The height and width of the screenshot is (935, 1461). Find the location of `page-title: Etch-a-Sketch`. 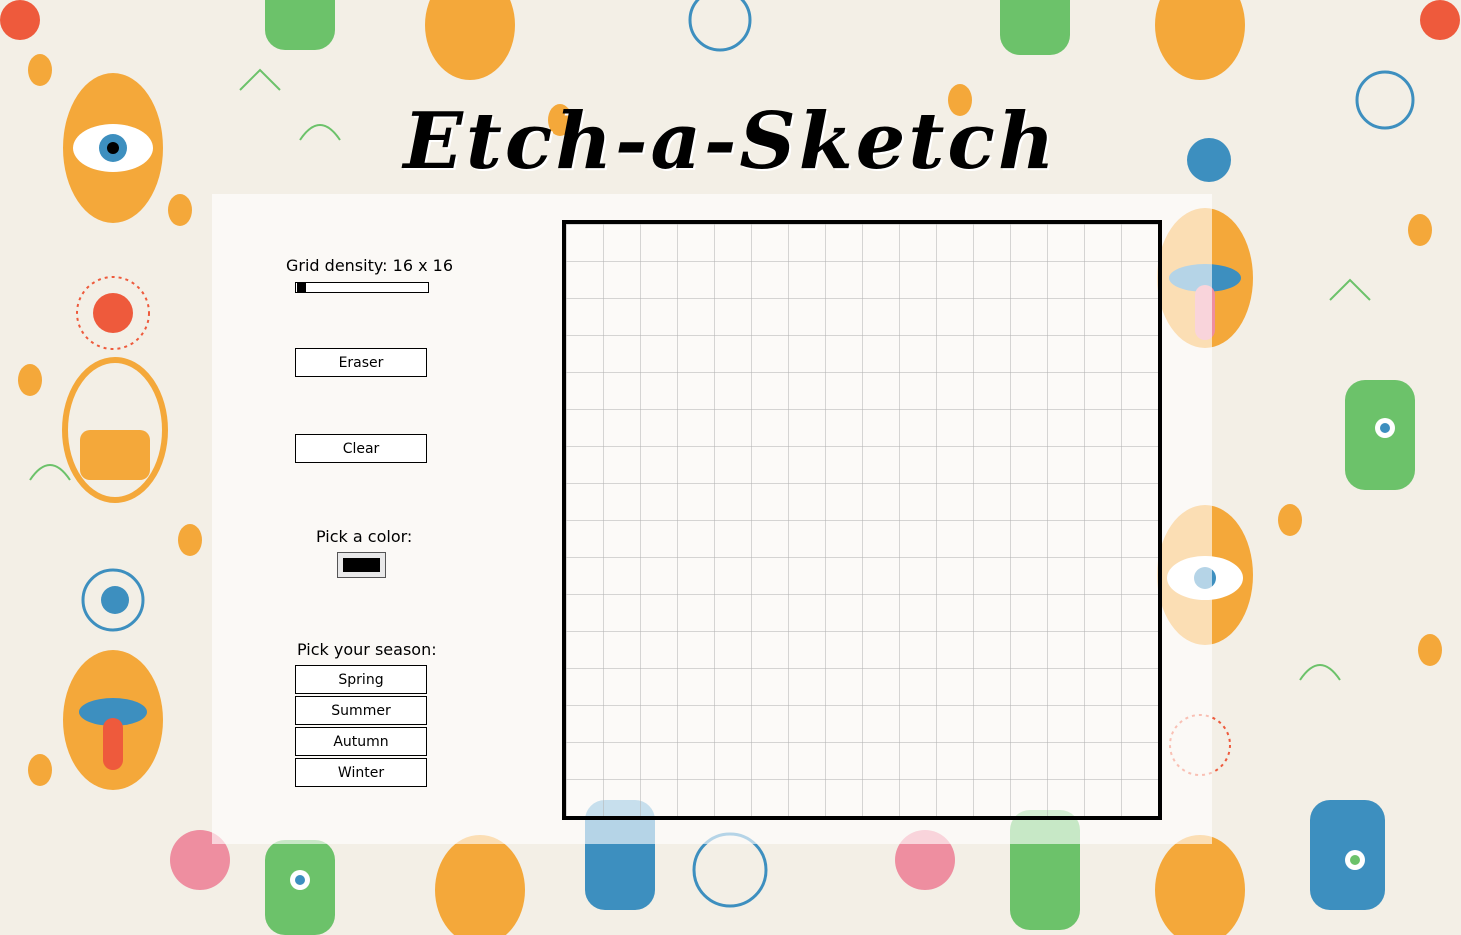

page-title: Etch-a-Sketch is located at coordinates (730, 141).